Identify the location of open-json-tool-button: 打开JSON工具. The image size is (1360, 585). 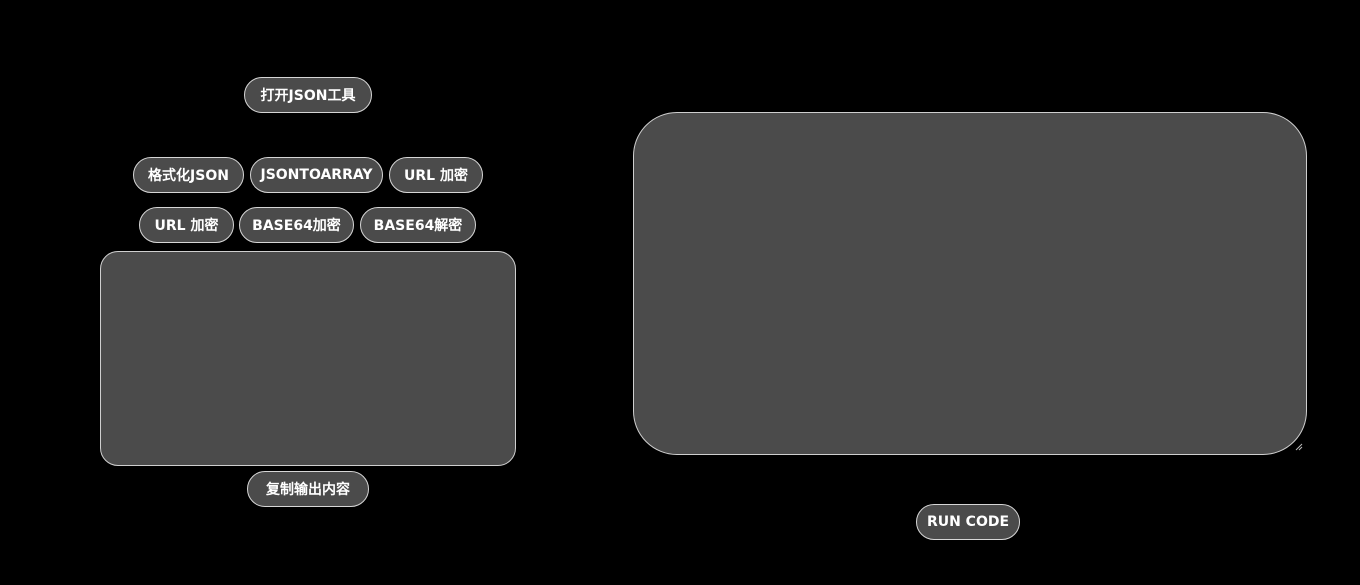
(308, 95).